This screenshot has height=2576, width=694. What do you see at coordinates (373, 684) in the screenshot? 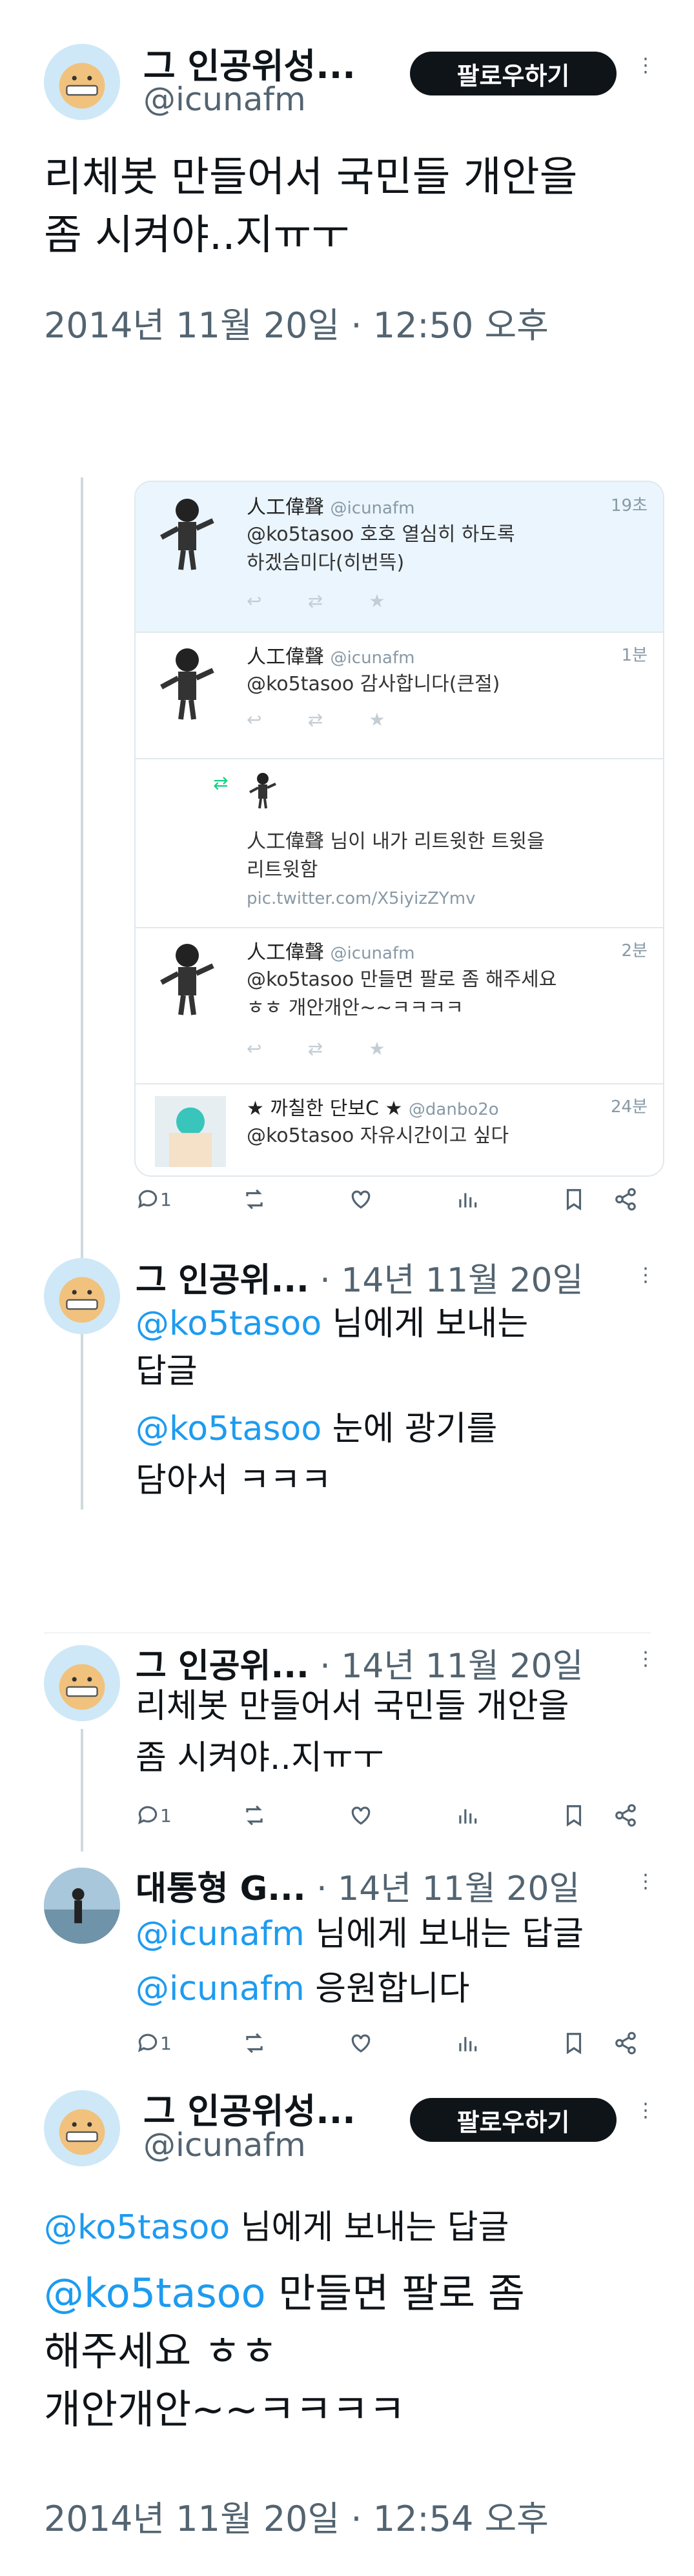
I see `embed-text: @ko5tasoo 감사합니다(큰절)` at bounding box center [373, 684].